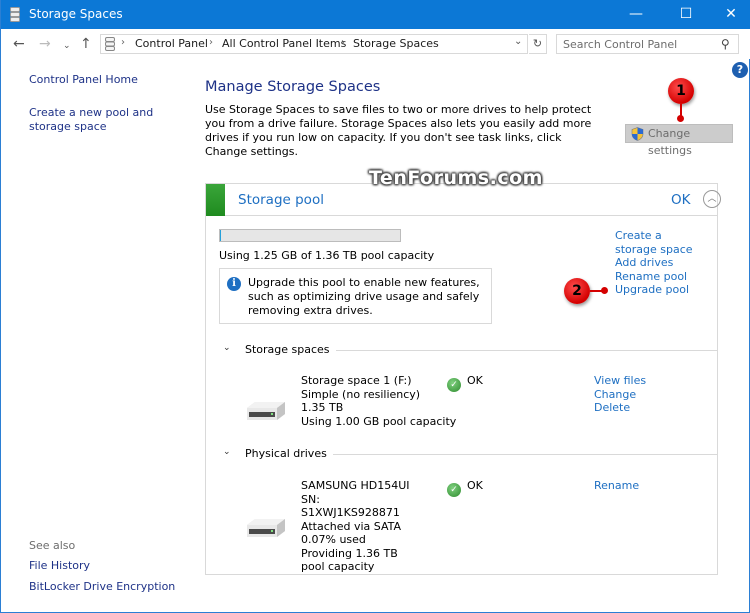  I want to click on see-also-bitlocker: BitLocker Drive Encryption, so click(109, 587).